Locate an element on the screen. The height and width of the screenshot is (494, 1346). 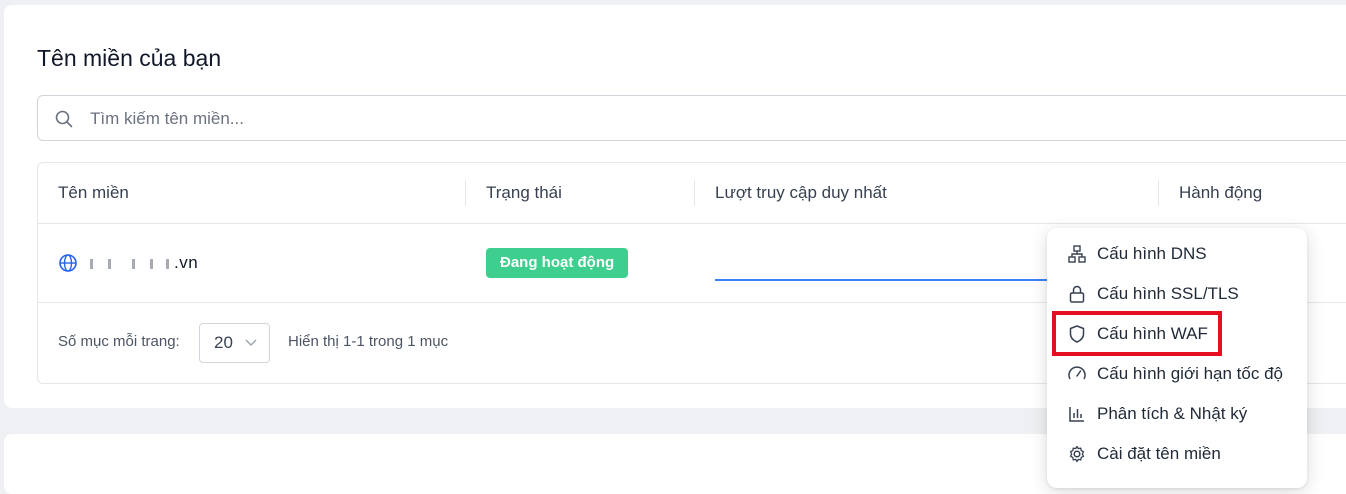
menu-item-rate-limit: Cấu hình giới hạn tốc độ is located at coordinates (1177, 374).